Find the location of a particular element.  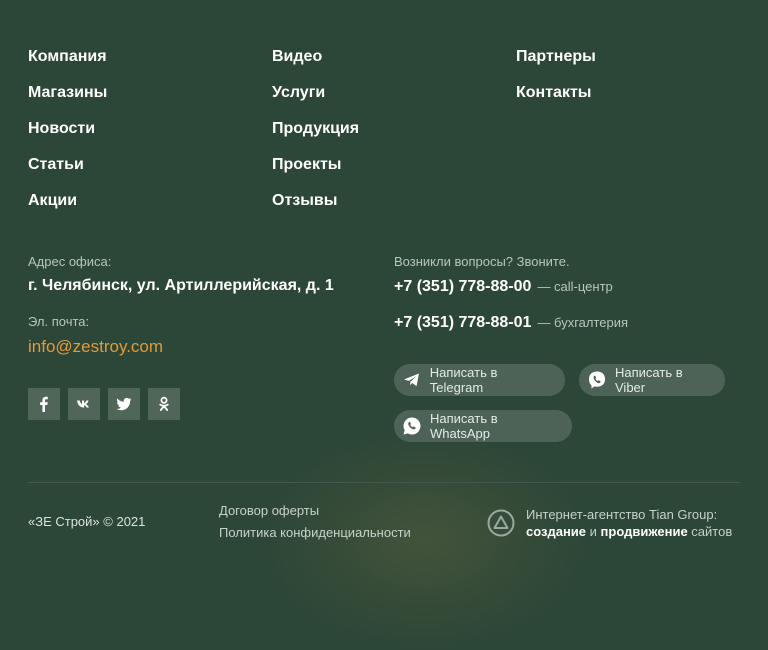

phone-call-center: +7 (351) 778-88-00 is located at coordinates (462, 286).